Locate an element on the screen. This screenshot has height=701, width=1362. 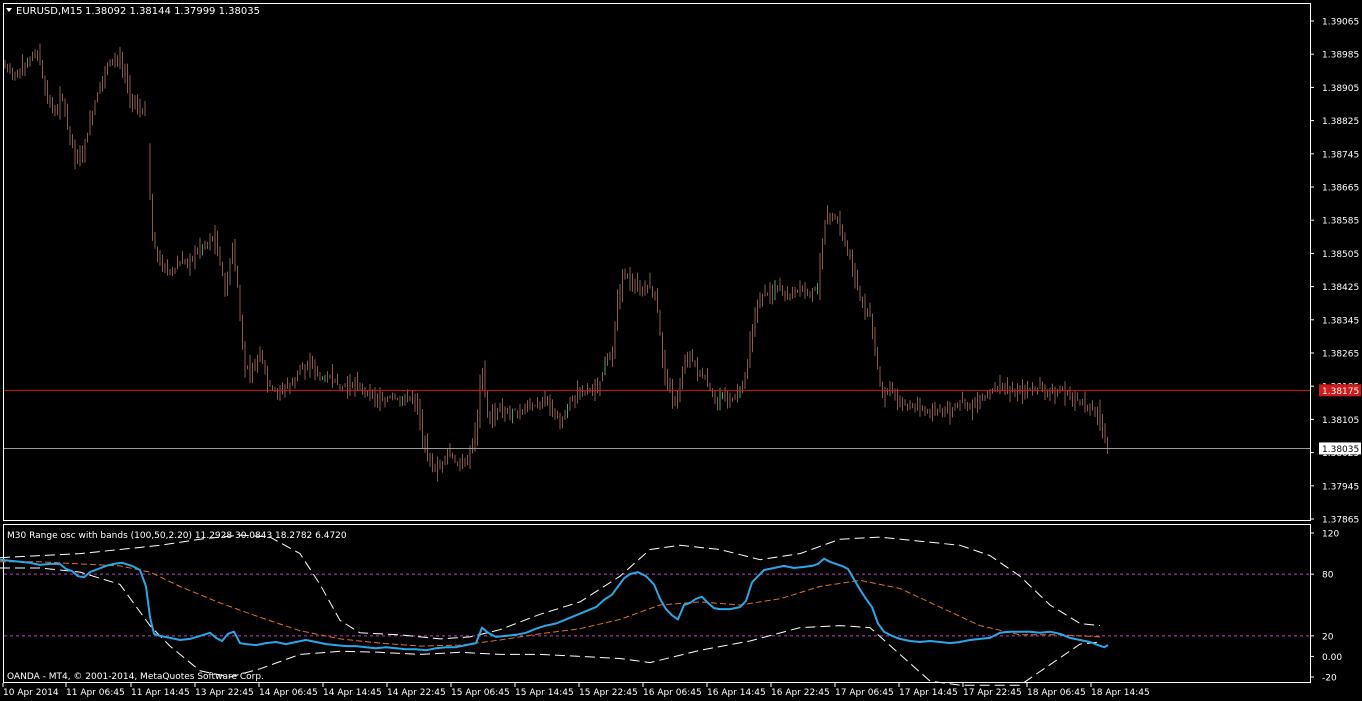
price-tick-label: 1.37945 is located at coordinates (1340, 487).